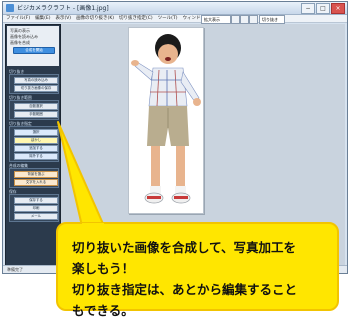  I want to click on callout-line: もできる。, so click(103, 310).